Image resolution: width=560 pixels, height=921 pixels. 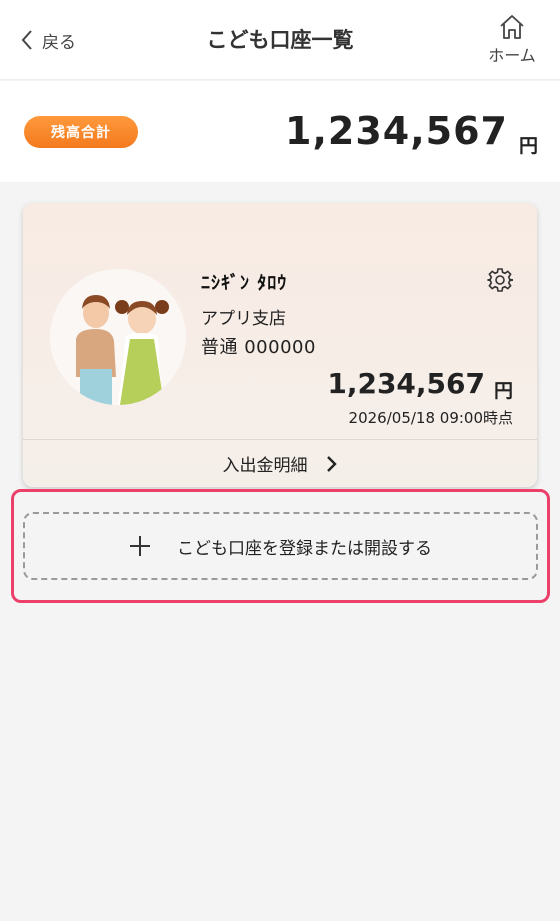 What do you see at coordinates (503, 391) in the screenshot?
I see `account-balance-unit: 円` at bounding box center [503, 391].